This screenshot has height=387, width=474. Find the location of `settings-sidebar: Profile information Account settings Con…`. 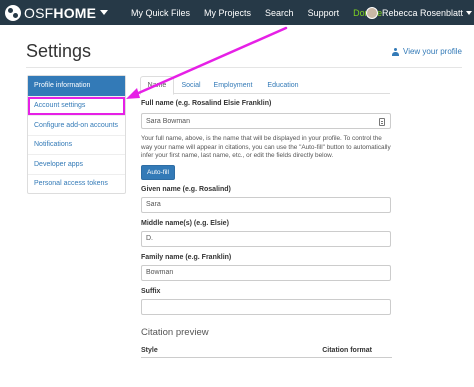

settings-sidebar: Profile information Account settings Con… is located at coordinates (76, 134).